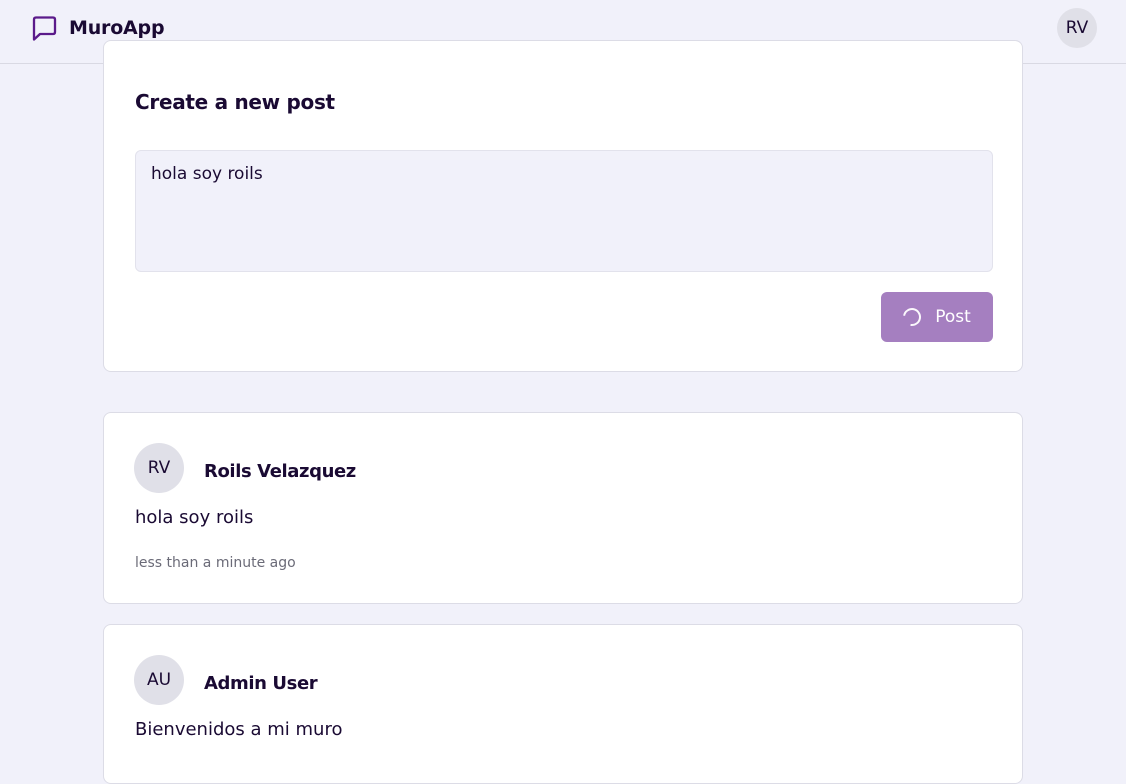  Describe the element at coordinates (159, 468) in the screenshot. I see `avatar: RV` at that location.